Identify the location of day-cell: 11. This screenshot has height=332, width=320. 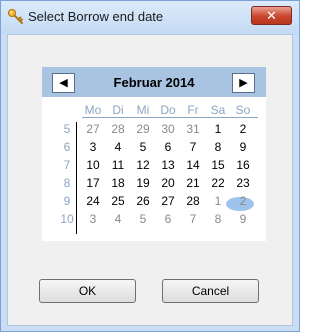
(118, 165).